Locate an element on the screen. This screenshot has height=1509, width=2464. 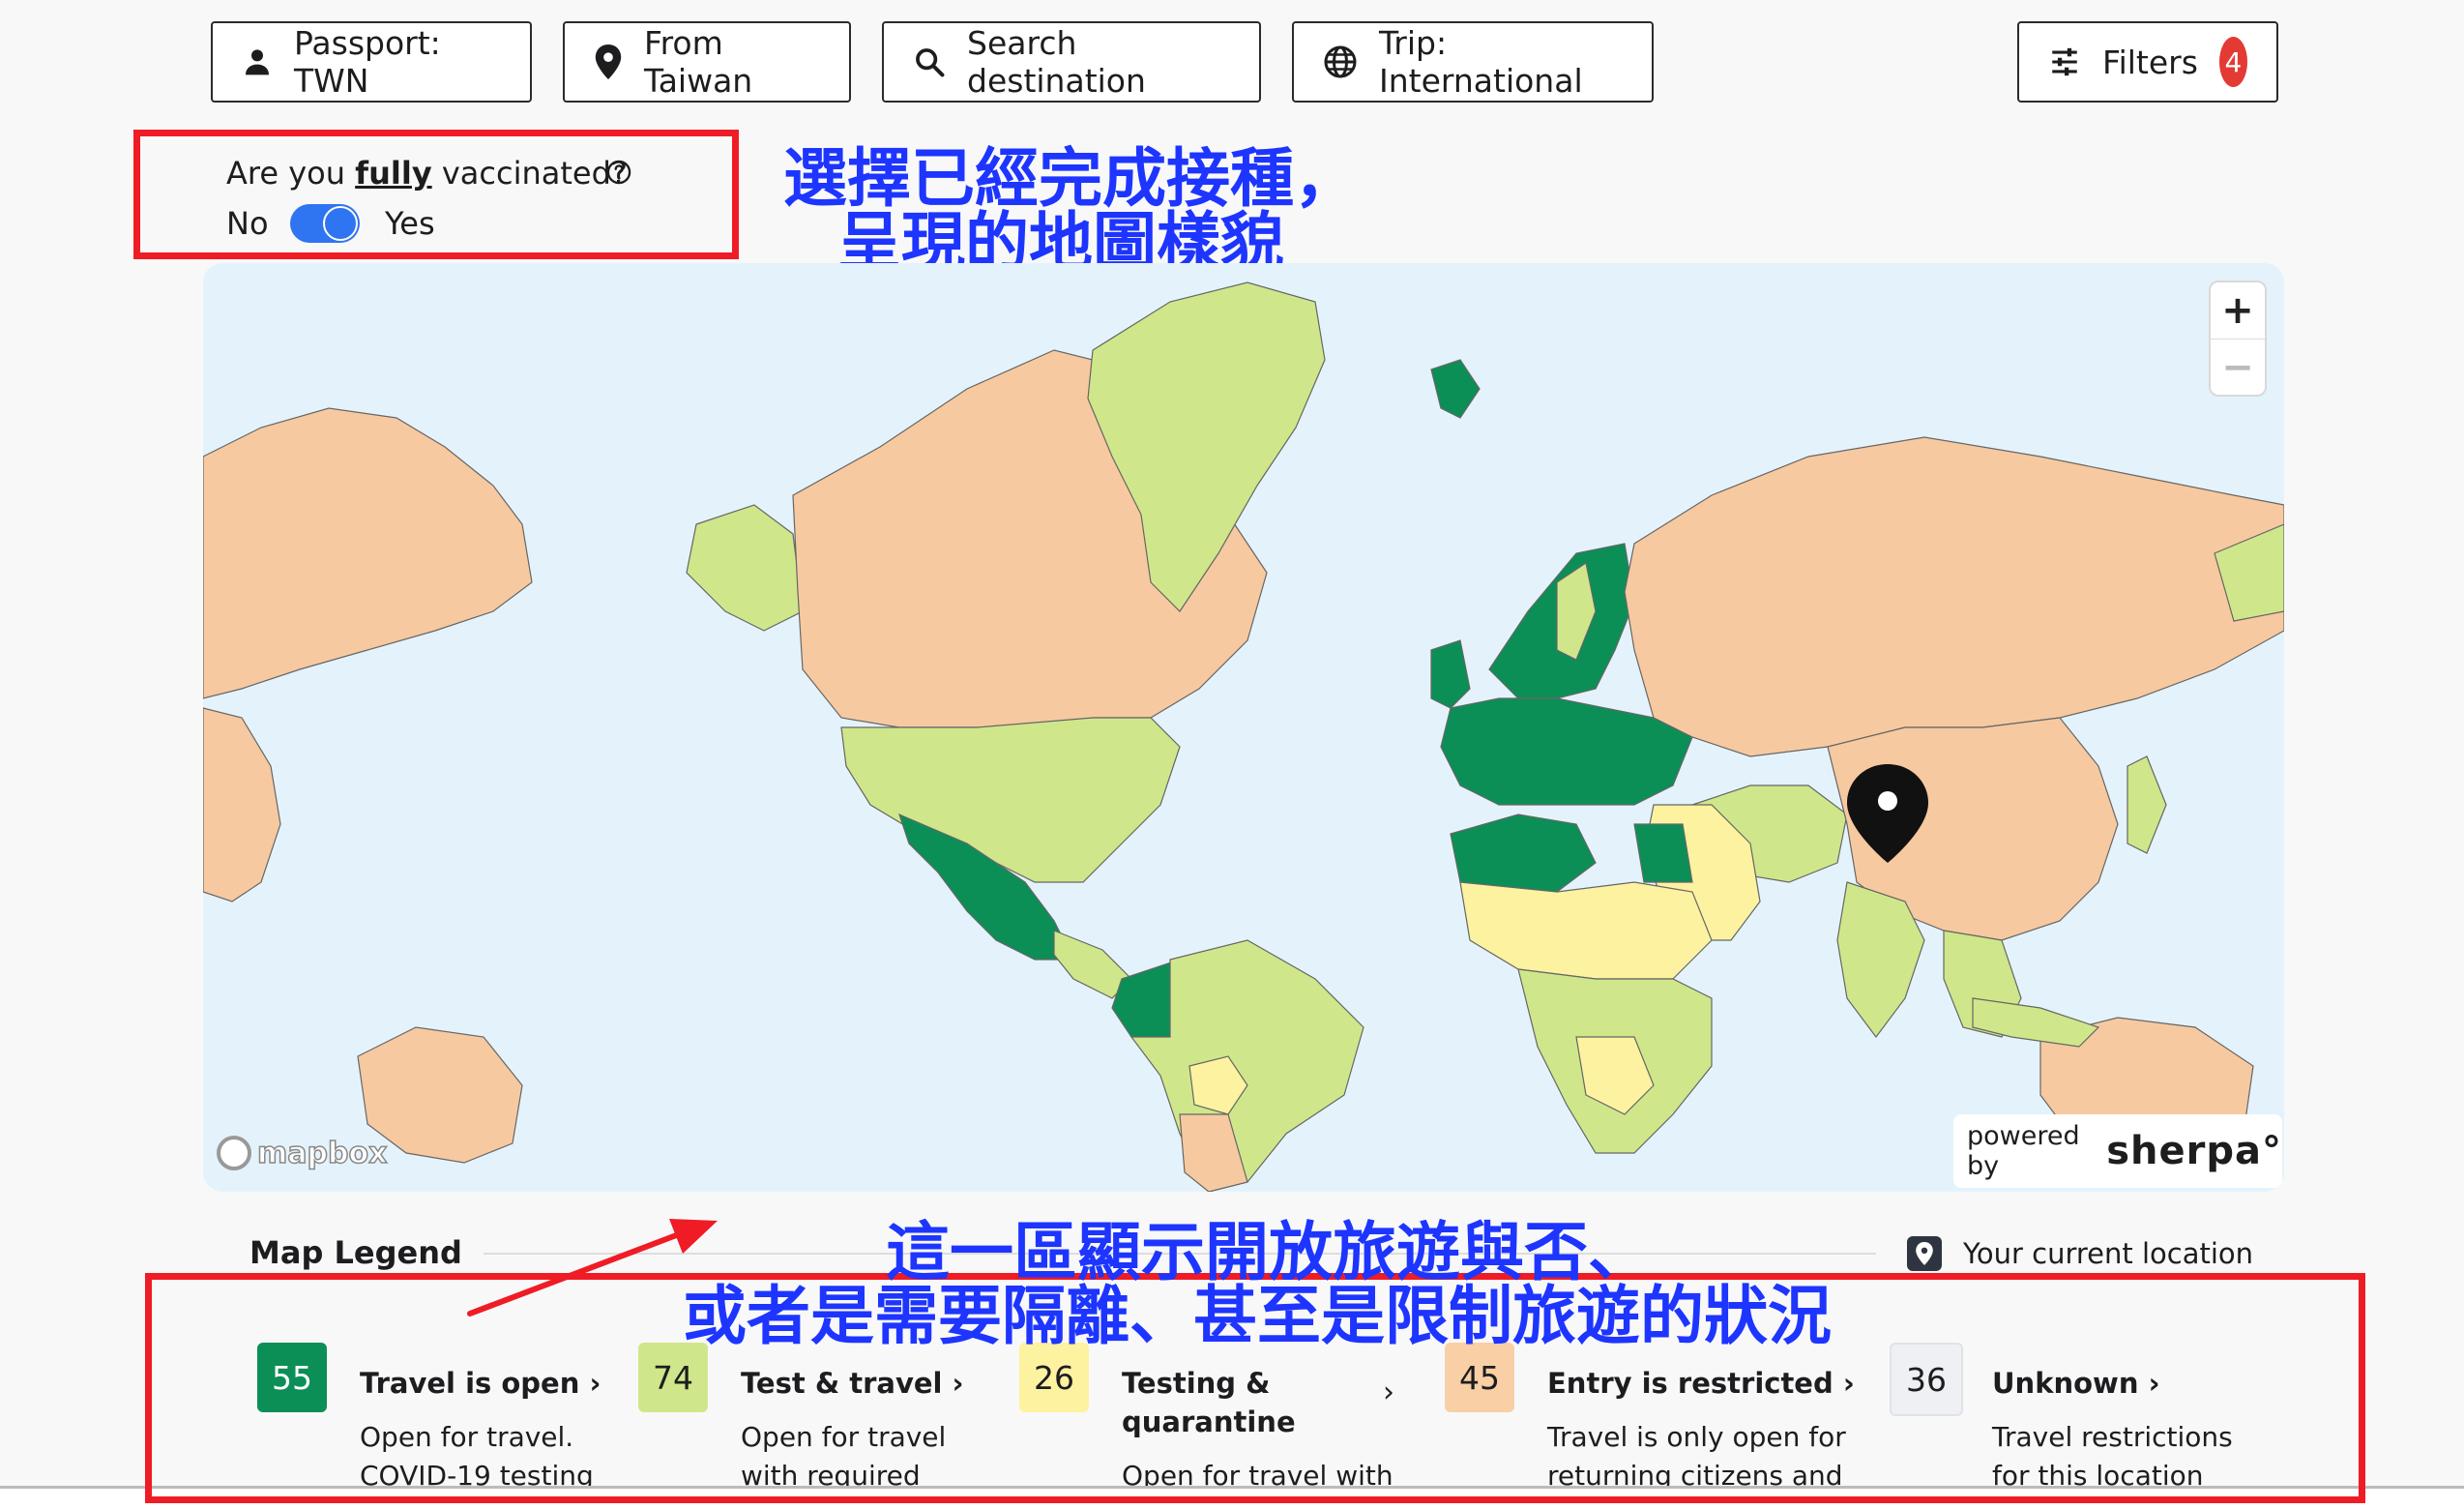
map-zoom-controls: + − is located at coordinates (2238, 339).